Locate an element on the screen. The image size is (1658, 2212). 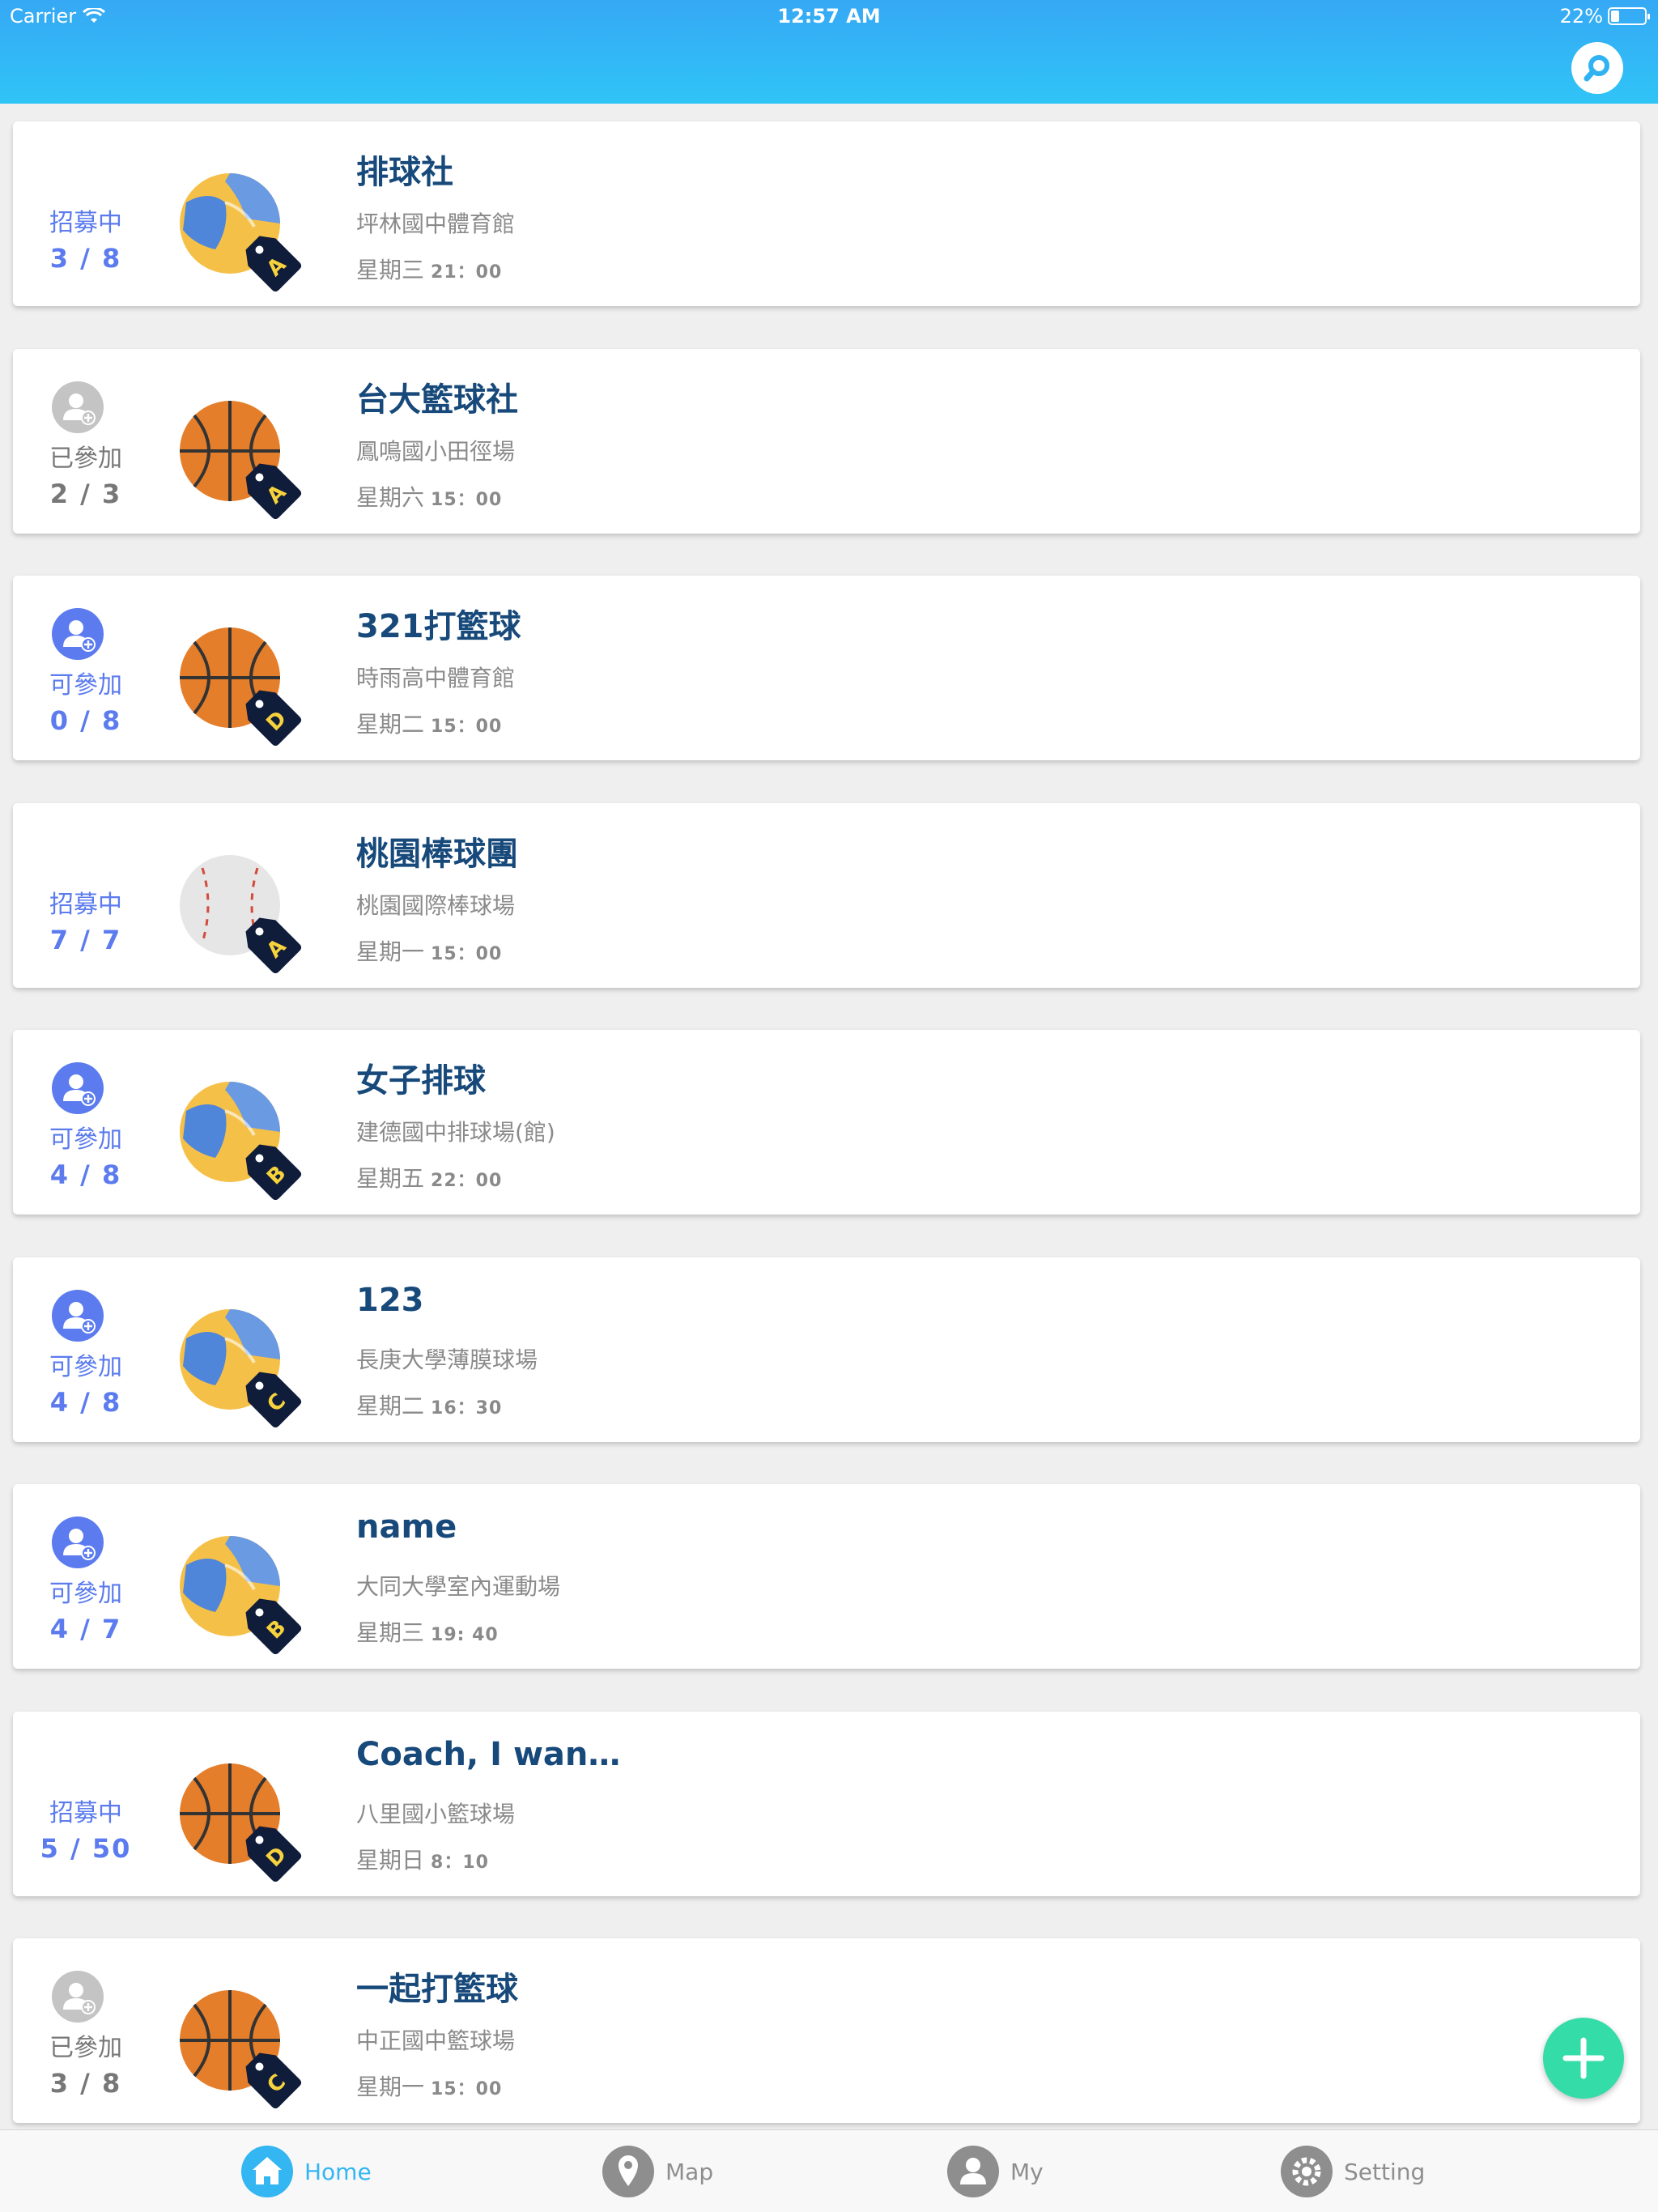
tab-setting: Setting is located at coordinates (1353, 2171).